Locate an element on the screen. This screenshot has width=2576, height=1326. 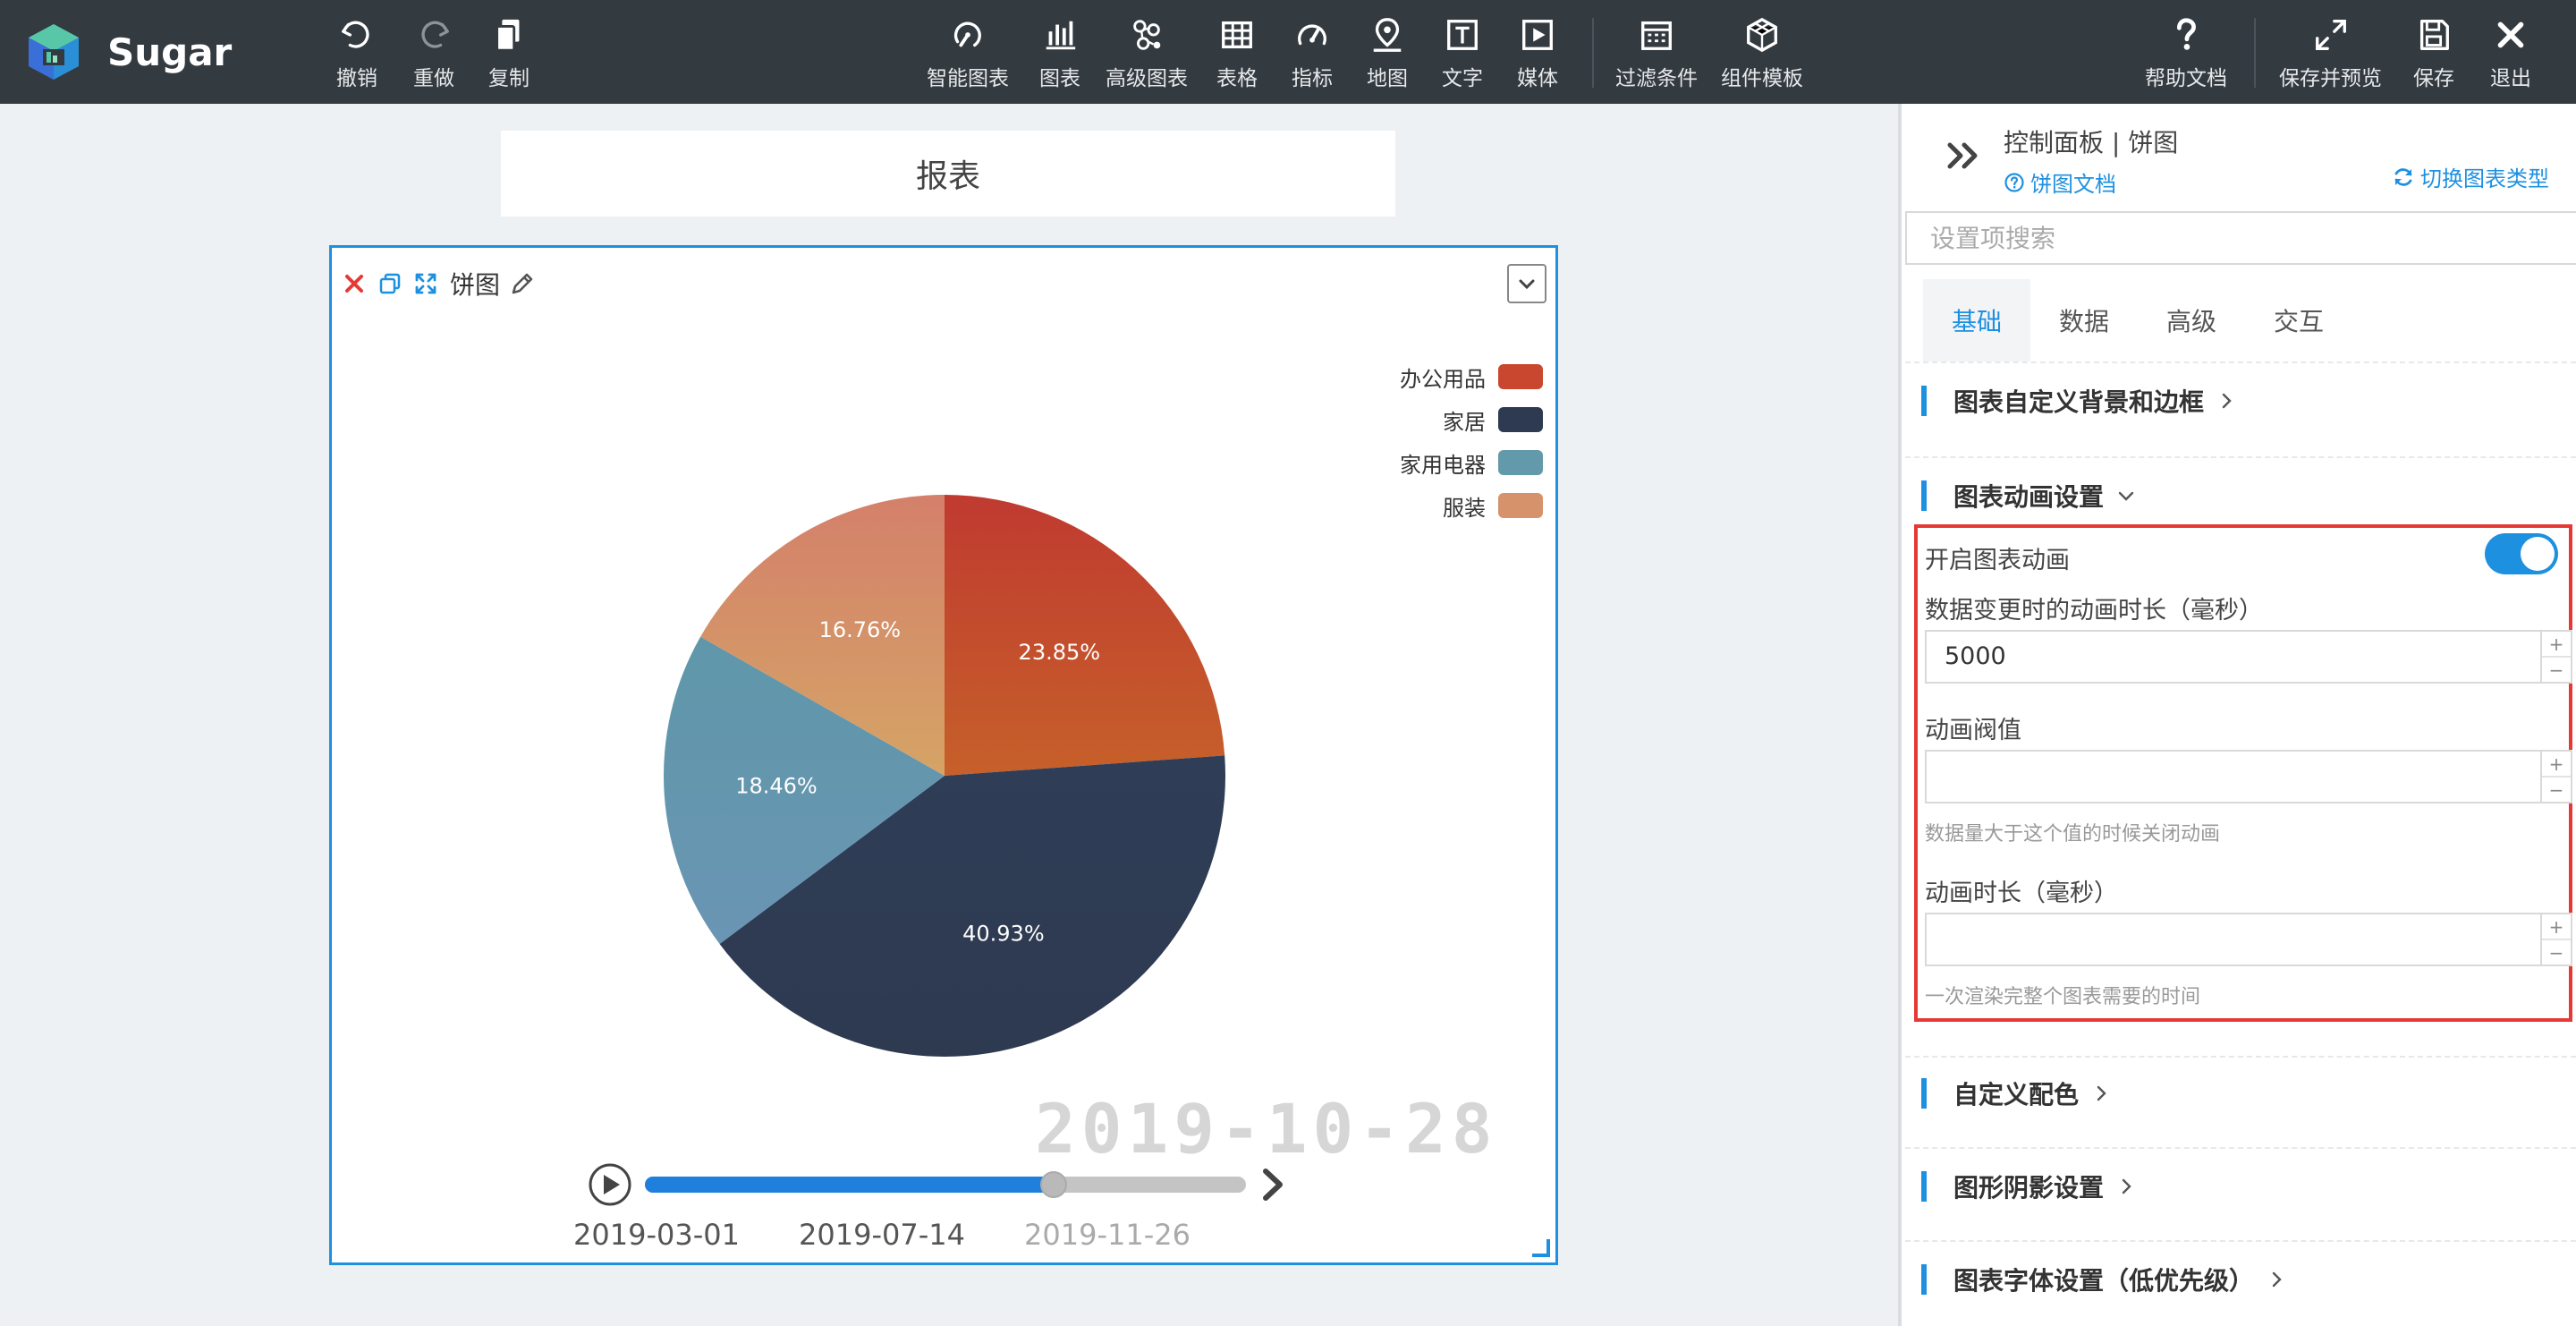
help-circle-icon is located at coordinates (2014, 182).